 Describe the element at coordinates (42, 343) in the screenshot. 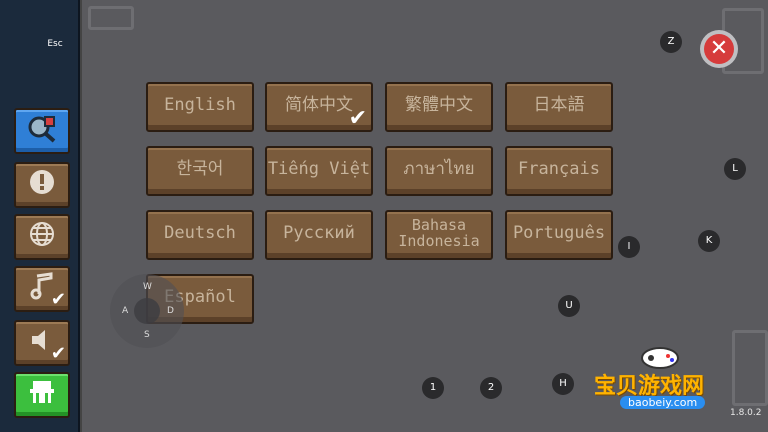

I see `sidebar-sound-button: ✔` at that location.